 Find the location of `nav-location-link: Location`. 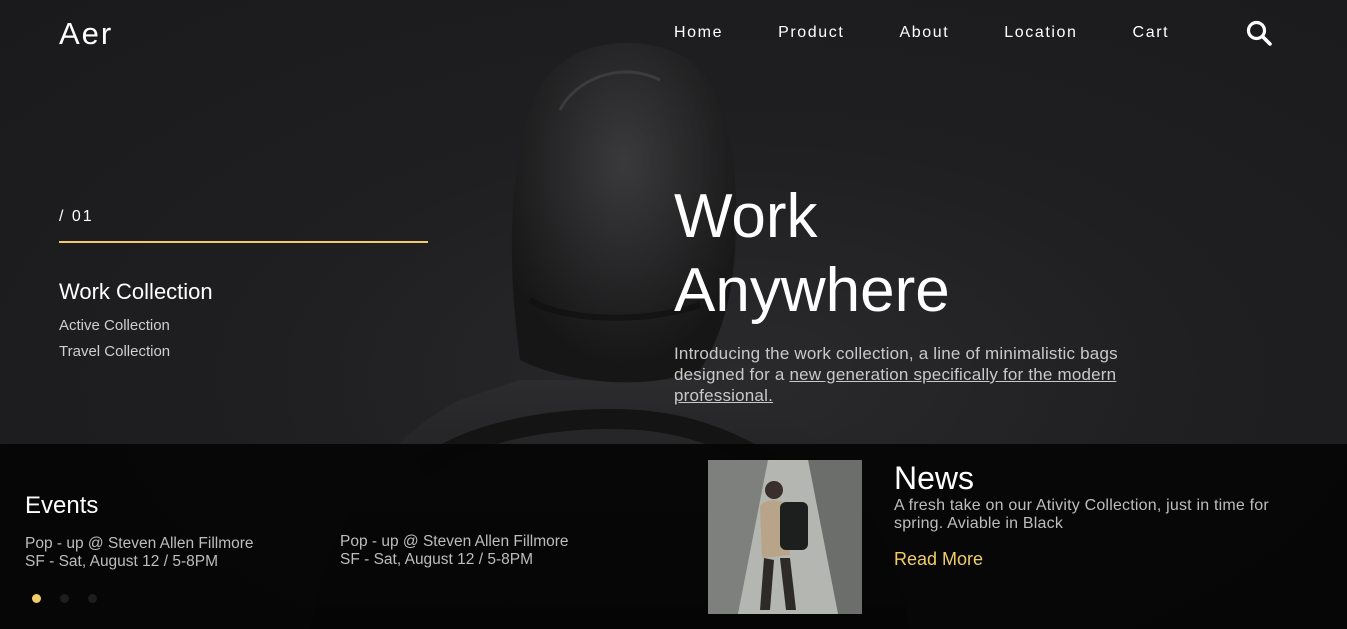

nav-location-link: Location is located at coordinates (1040, 33).